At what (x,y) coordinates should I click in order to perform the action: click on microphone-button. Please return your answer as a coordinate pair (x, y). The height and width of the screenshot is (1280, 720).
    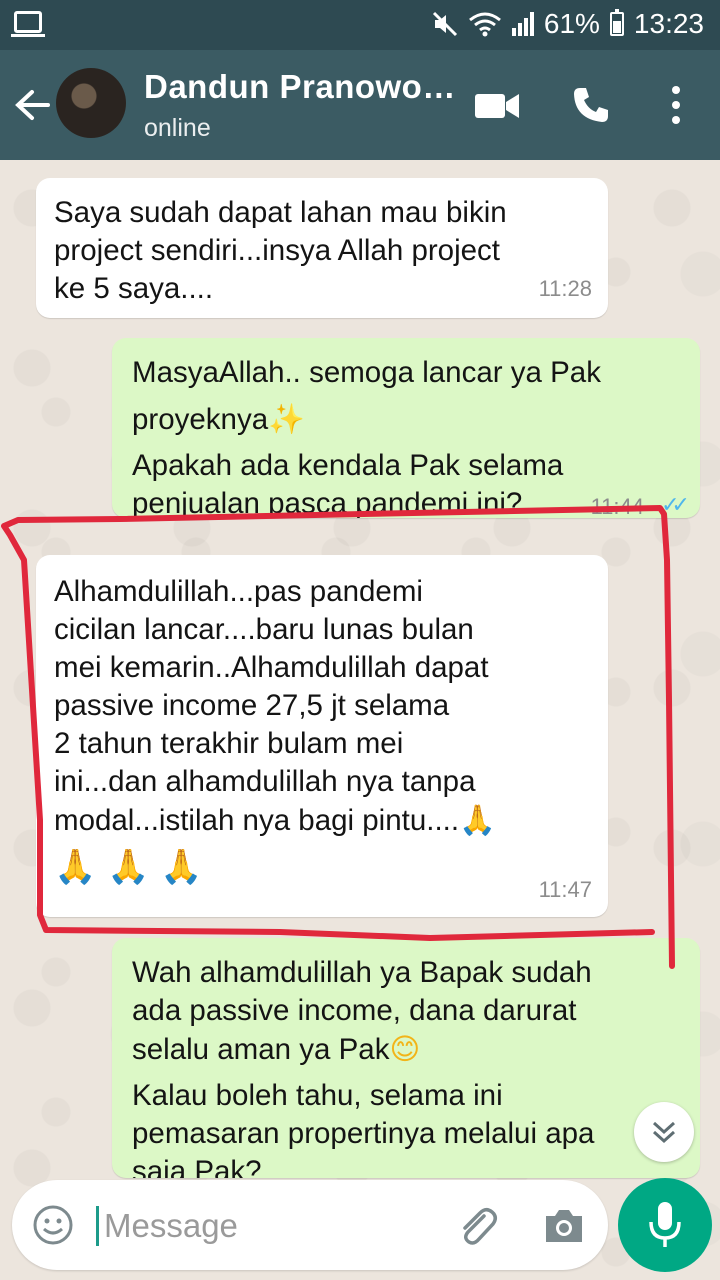
    Looking at the image, I should click on (665, 1225).